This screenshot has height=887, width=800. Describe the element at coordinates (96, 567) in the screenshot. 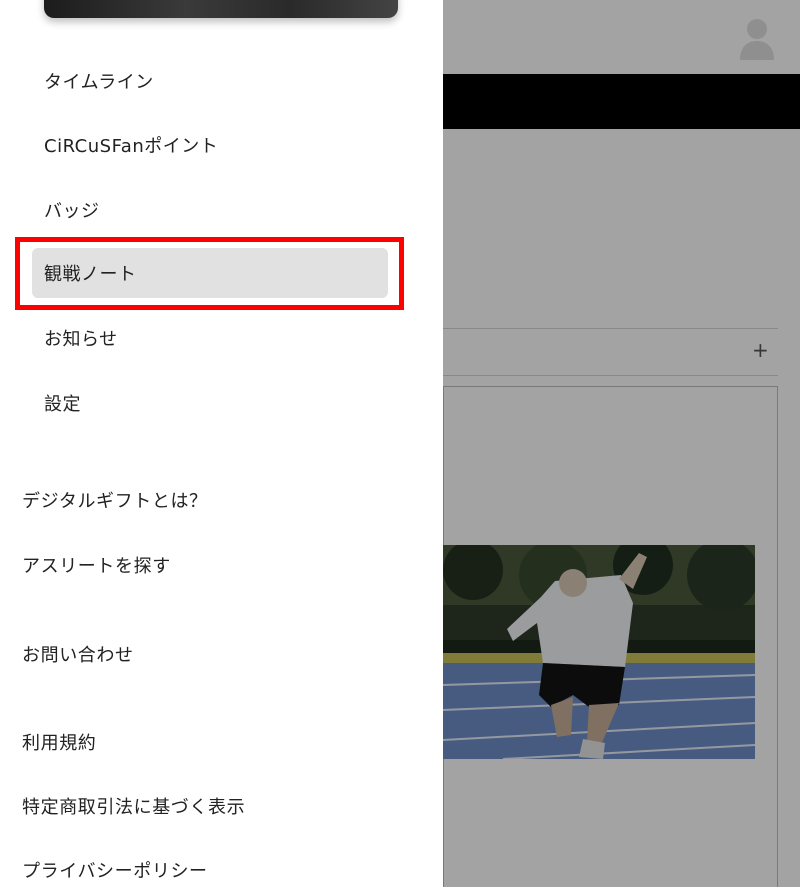

I see `link-find-athletes: アスリートを探す` at that location.